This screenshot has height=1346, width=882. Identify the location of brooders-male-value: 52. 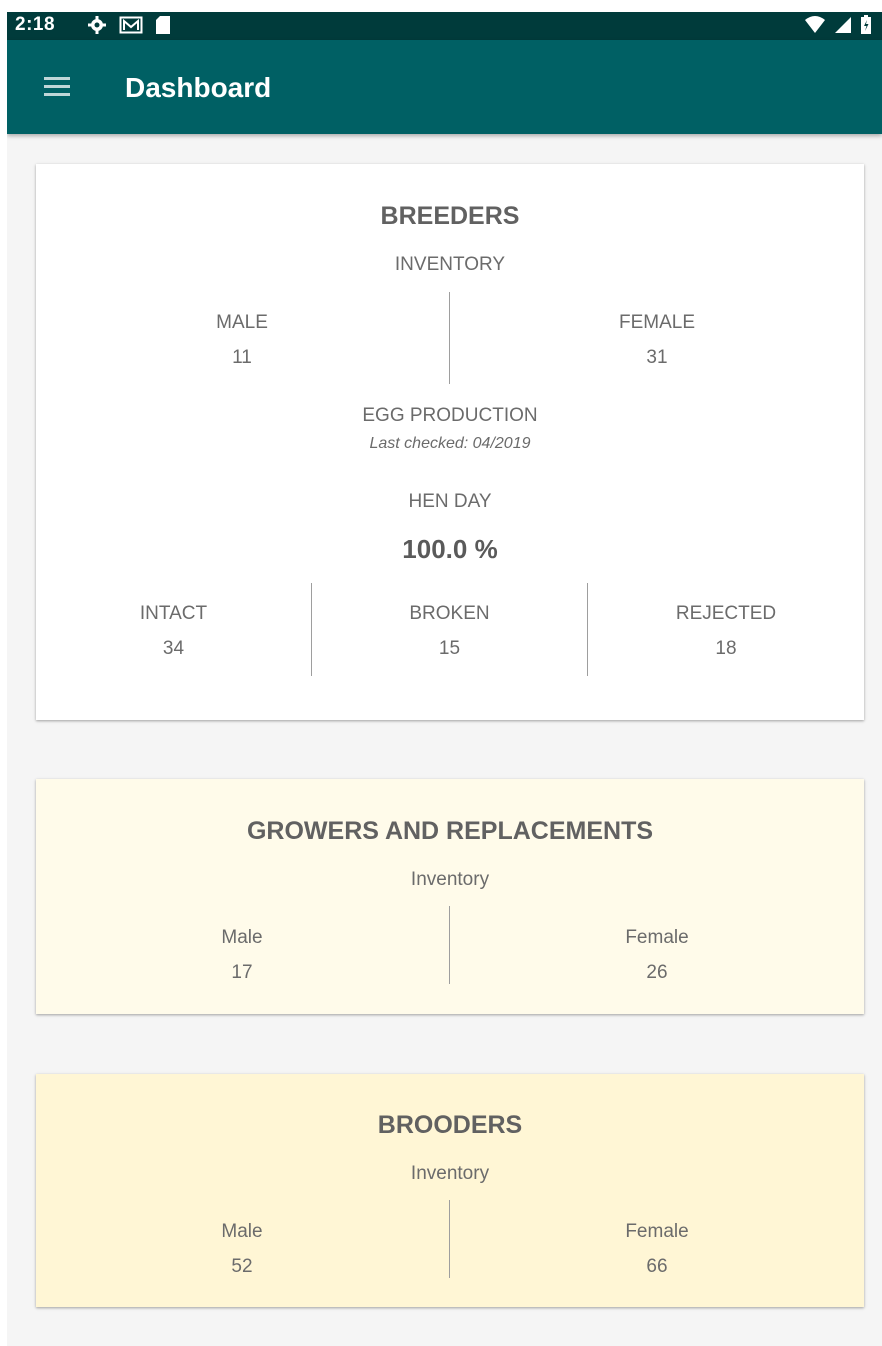
(242, 1266).